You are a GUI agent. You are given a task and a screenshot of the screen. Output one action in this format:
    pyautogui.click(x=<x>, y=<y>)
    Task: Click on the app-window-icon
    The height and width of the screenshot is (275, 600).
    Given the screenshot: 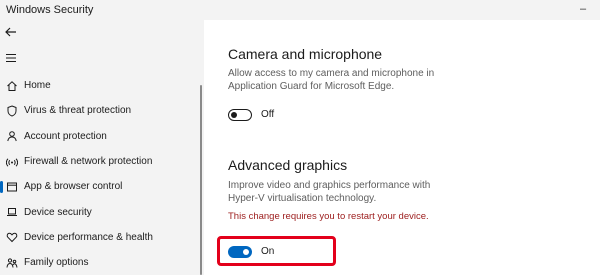 What is the action you would take?
    pyautogui.click(x=12, y=187)
    